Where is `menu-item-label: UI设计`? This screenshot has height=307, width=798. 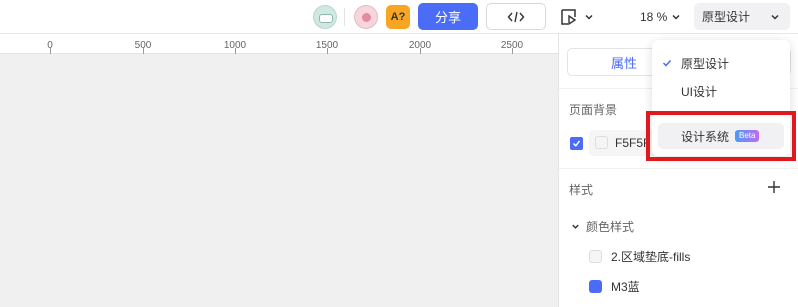
menu-item-label: UI设计 is located at coordinates (699, 91).